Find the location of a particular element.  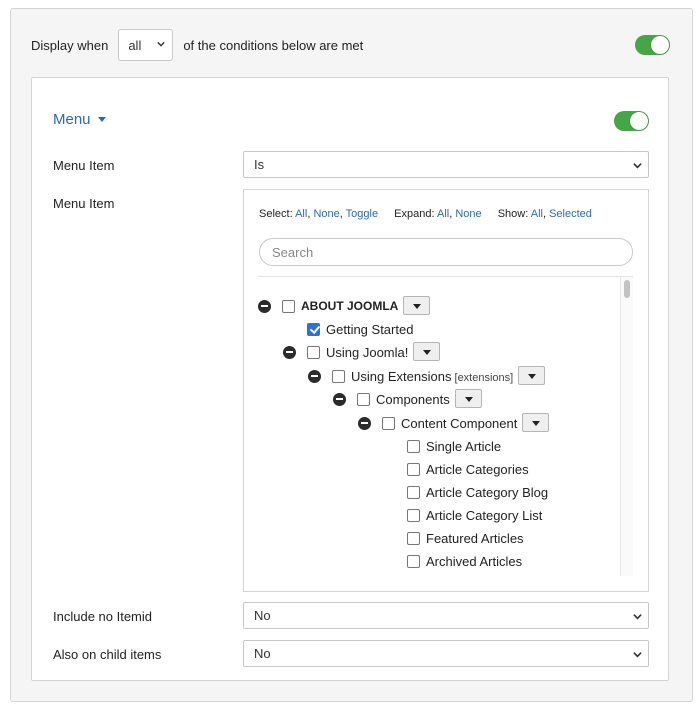

tree-scrollbar is located at coordinates (626, 426).